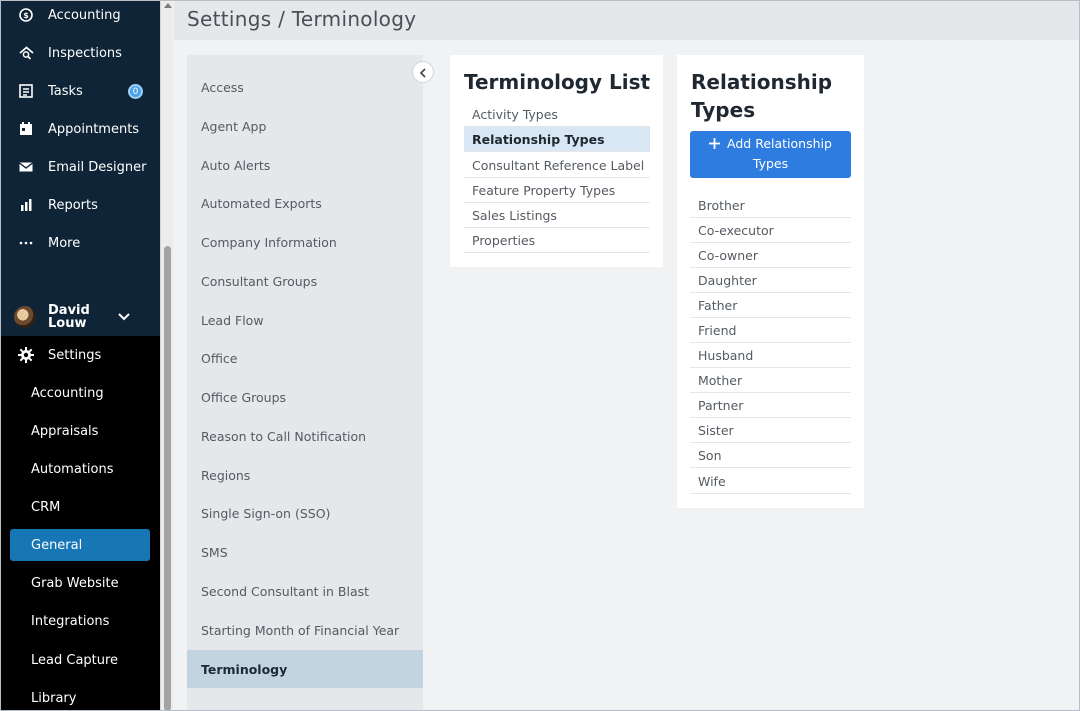 This screenshot has width=1080, height=711. What do you see at coordinates (305, 630) in the screenshot?
I see `settings-item-financial-year: Starting Month of Financial Year` at bounding box center [305, 630].